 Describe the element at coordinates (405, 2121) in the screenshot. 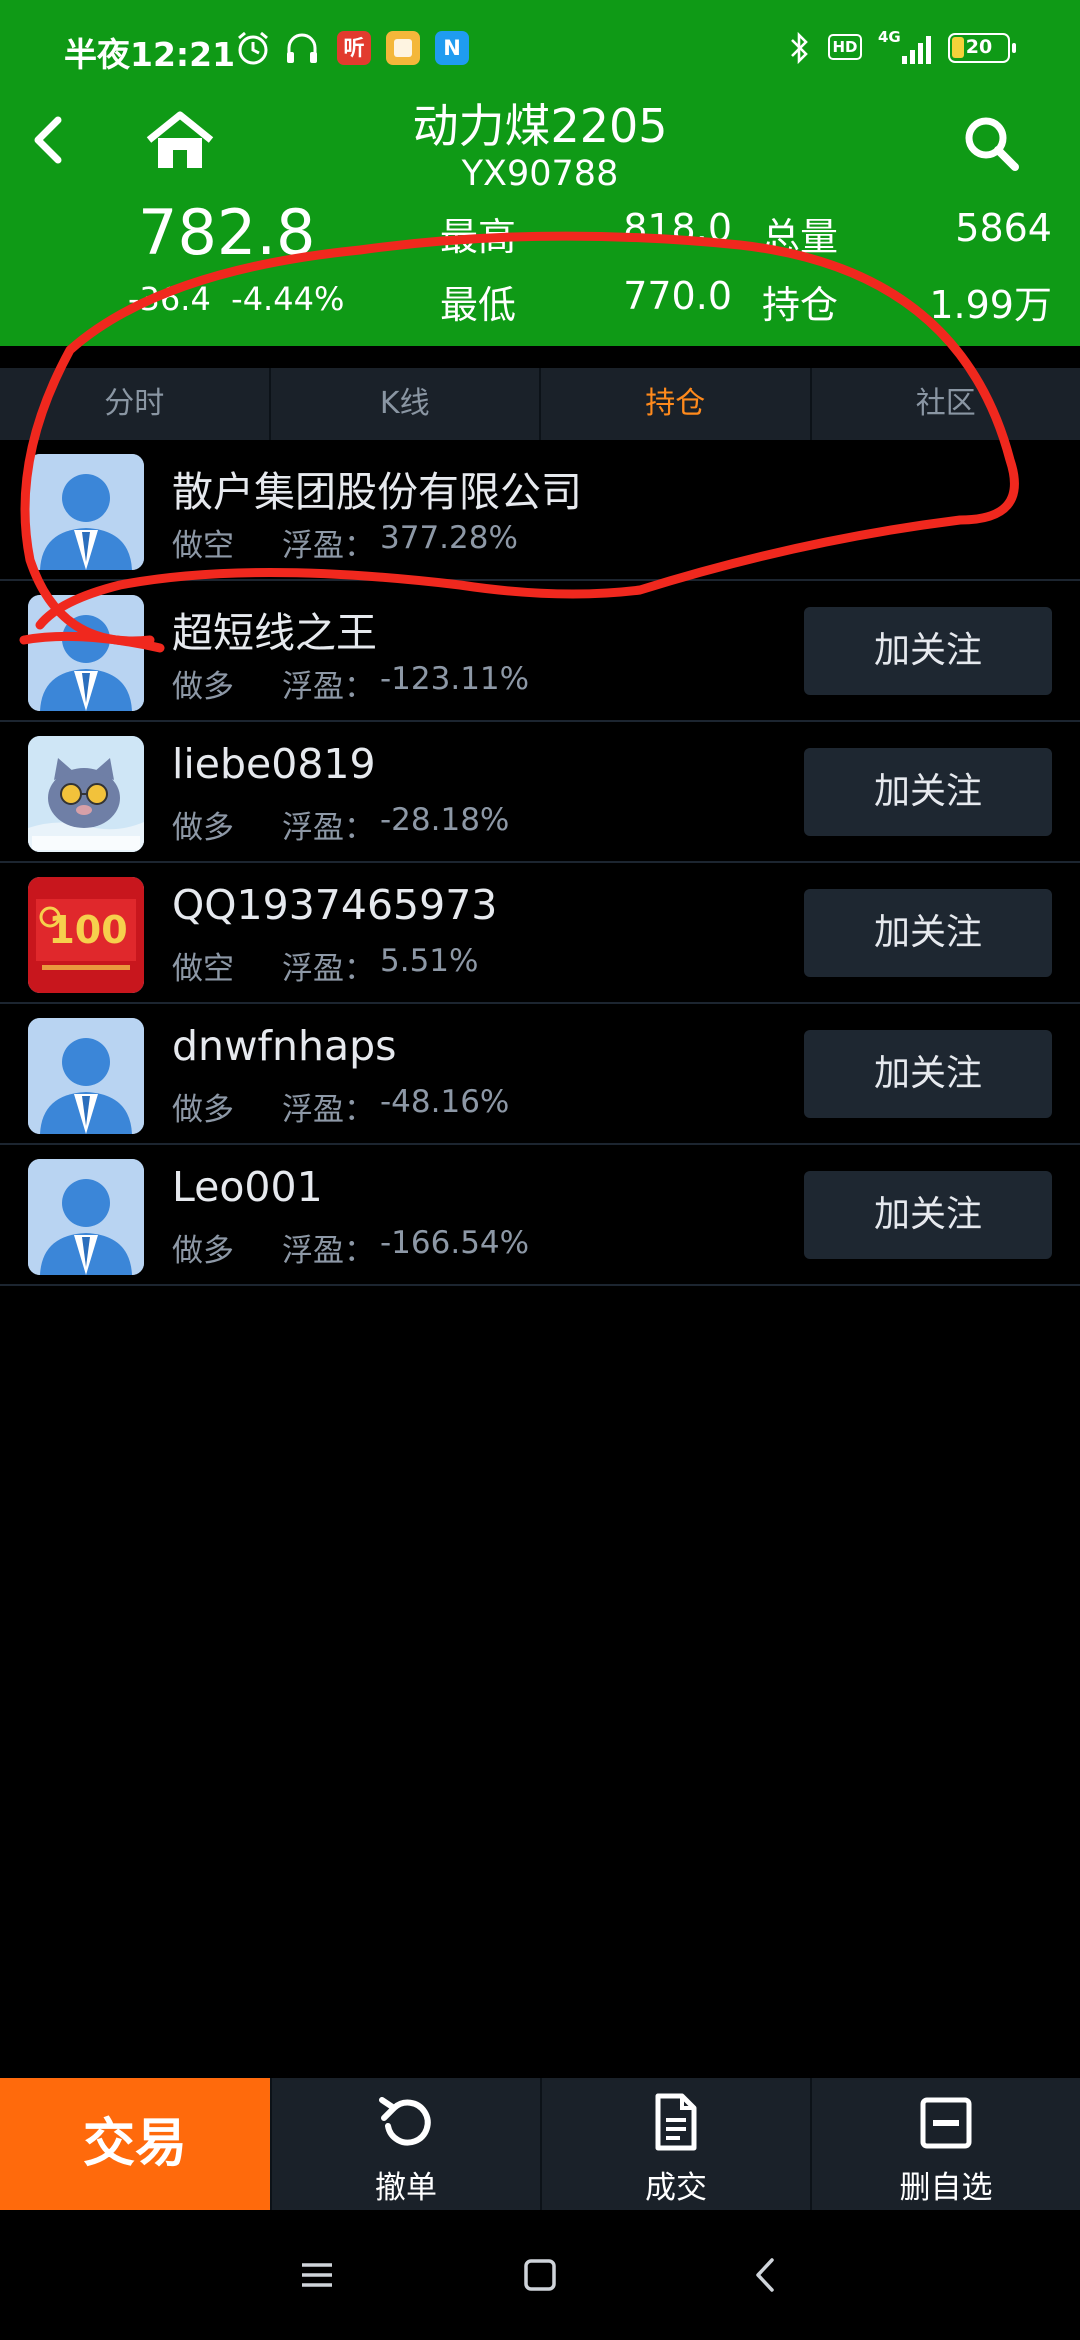

I see `undo-icon` at that location.